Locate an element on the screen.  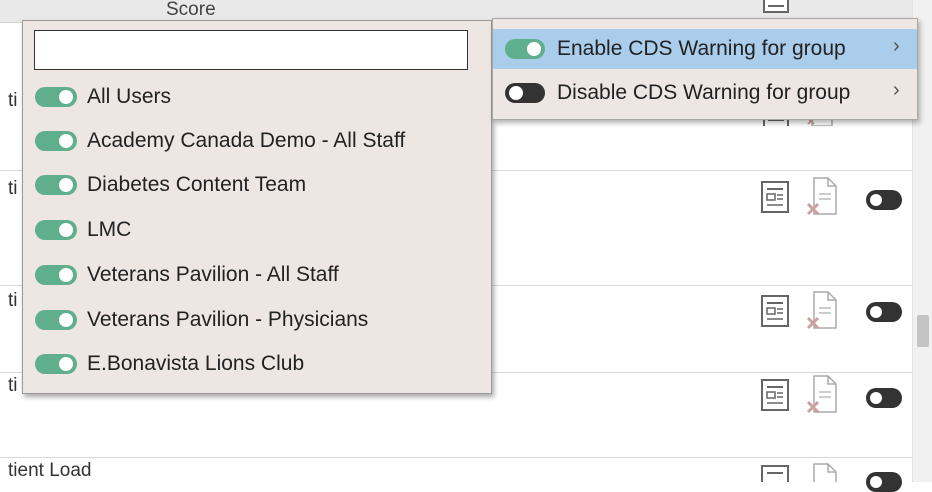
group-search-input is located at coordinates (251, 50).